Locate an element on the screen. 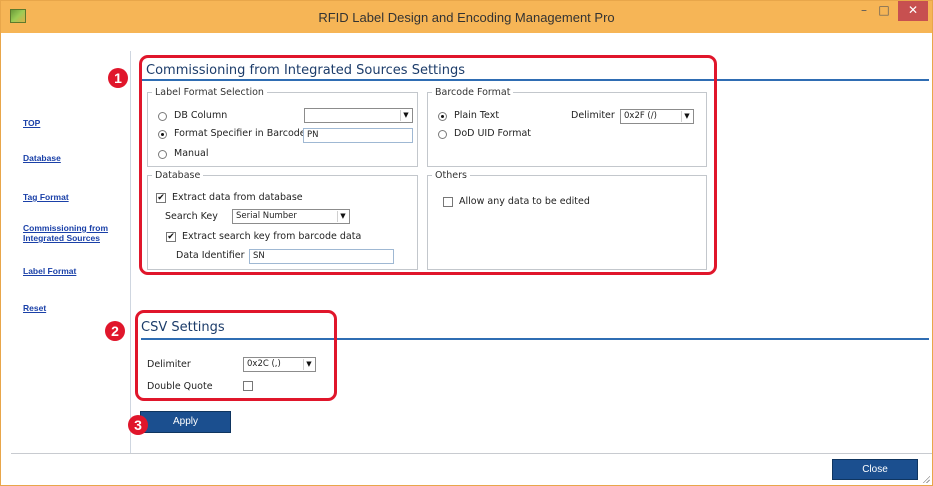 The height and width of the screenshot is (486, 933). sidebar-divider is located at coordinates (130, 252).